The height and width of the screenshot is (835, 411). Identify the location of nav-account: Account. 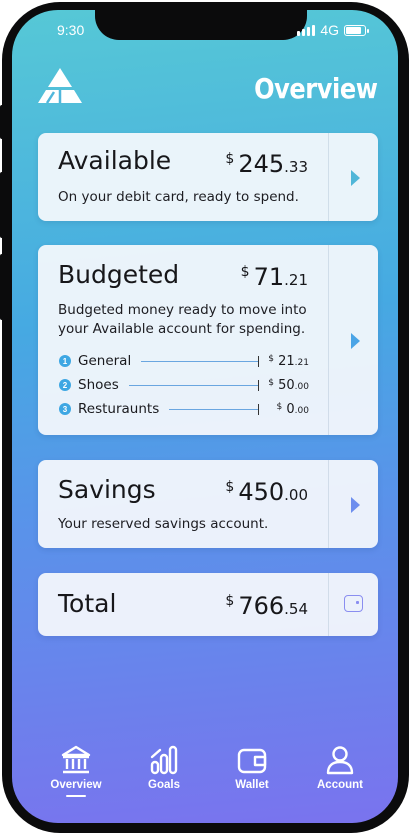
(340, 767).